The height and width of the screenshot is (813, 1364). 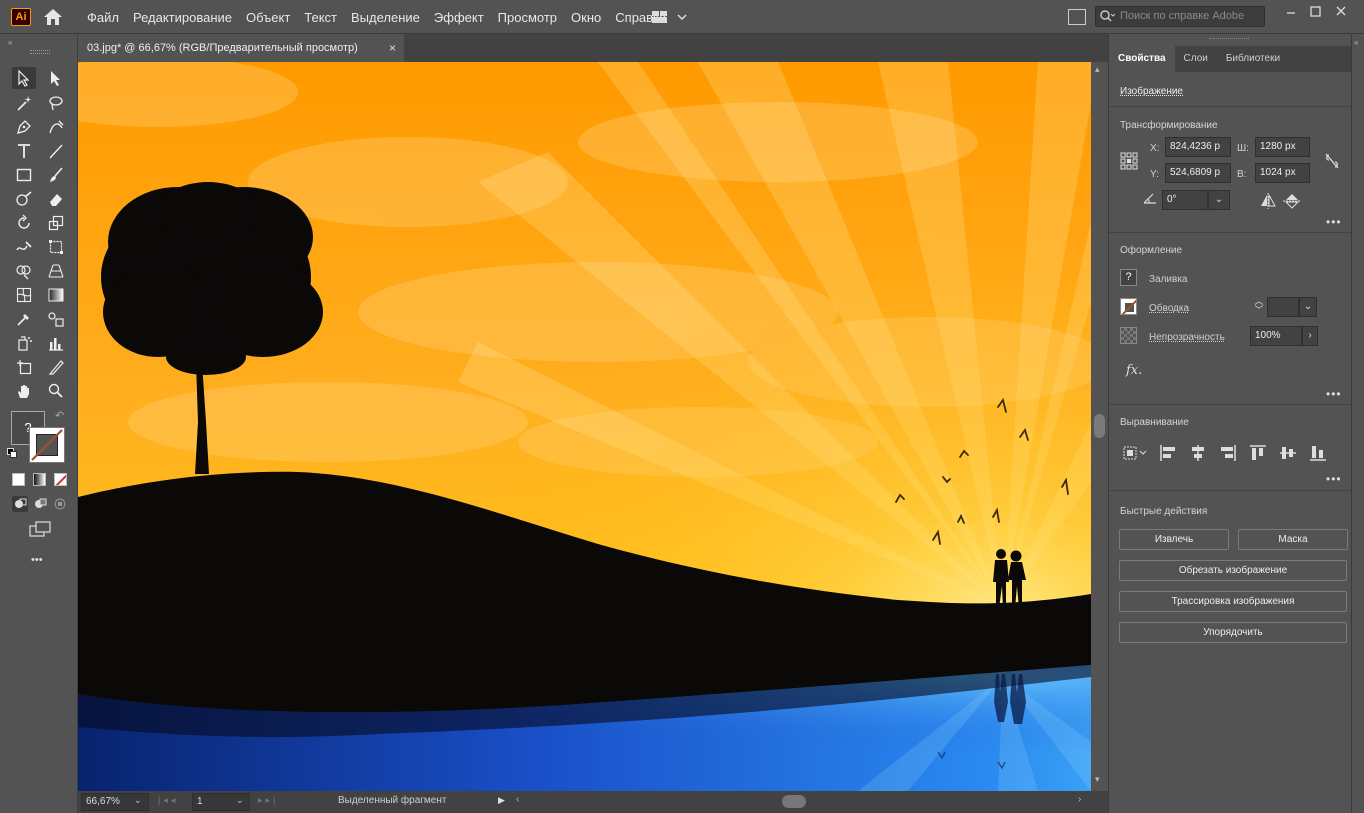 I want to click on curvature-tool-icon, so click(x=56, y=127).